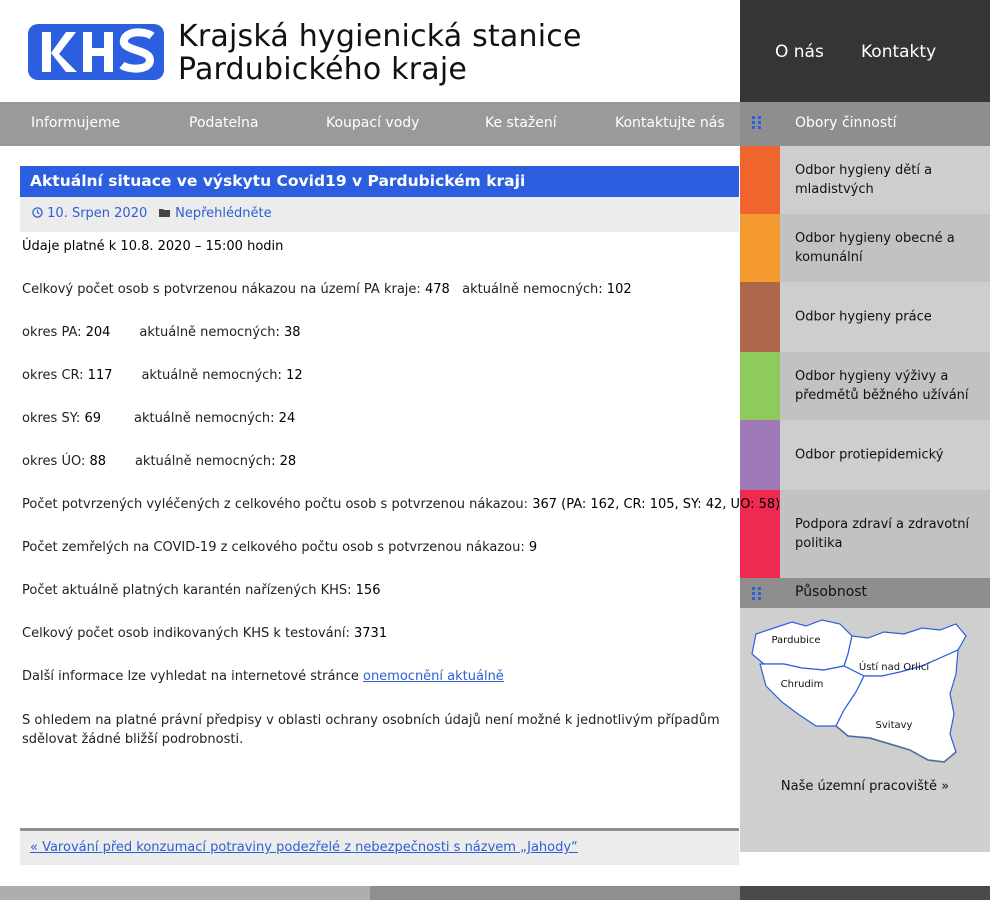 This screenshot has height=900, width=990. Describe the element at coordinates (533, 547) in the screenshot. I see `deaths-value: 9` at that location.